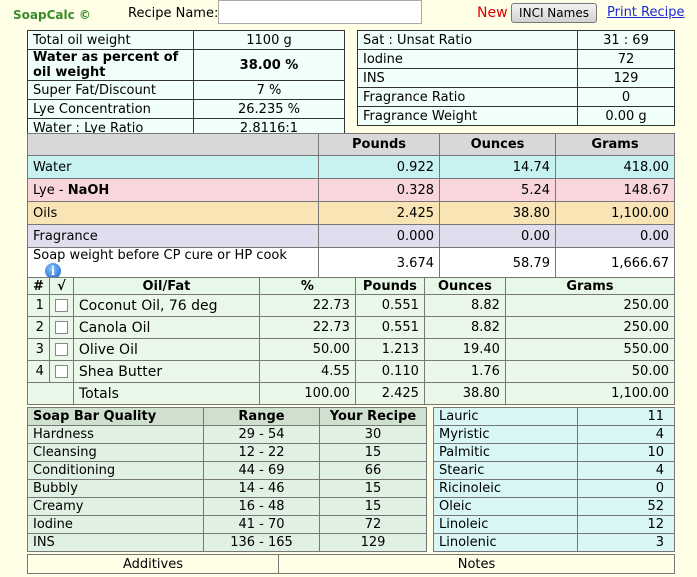 This screenshot has width=697, height=577. I want to click on fatty-acid-value: 10, so click(626, 452).